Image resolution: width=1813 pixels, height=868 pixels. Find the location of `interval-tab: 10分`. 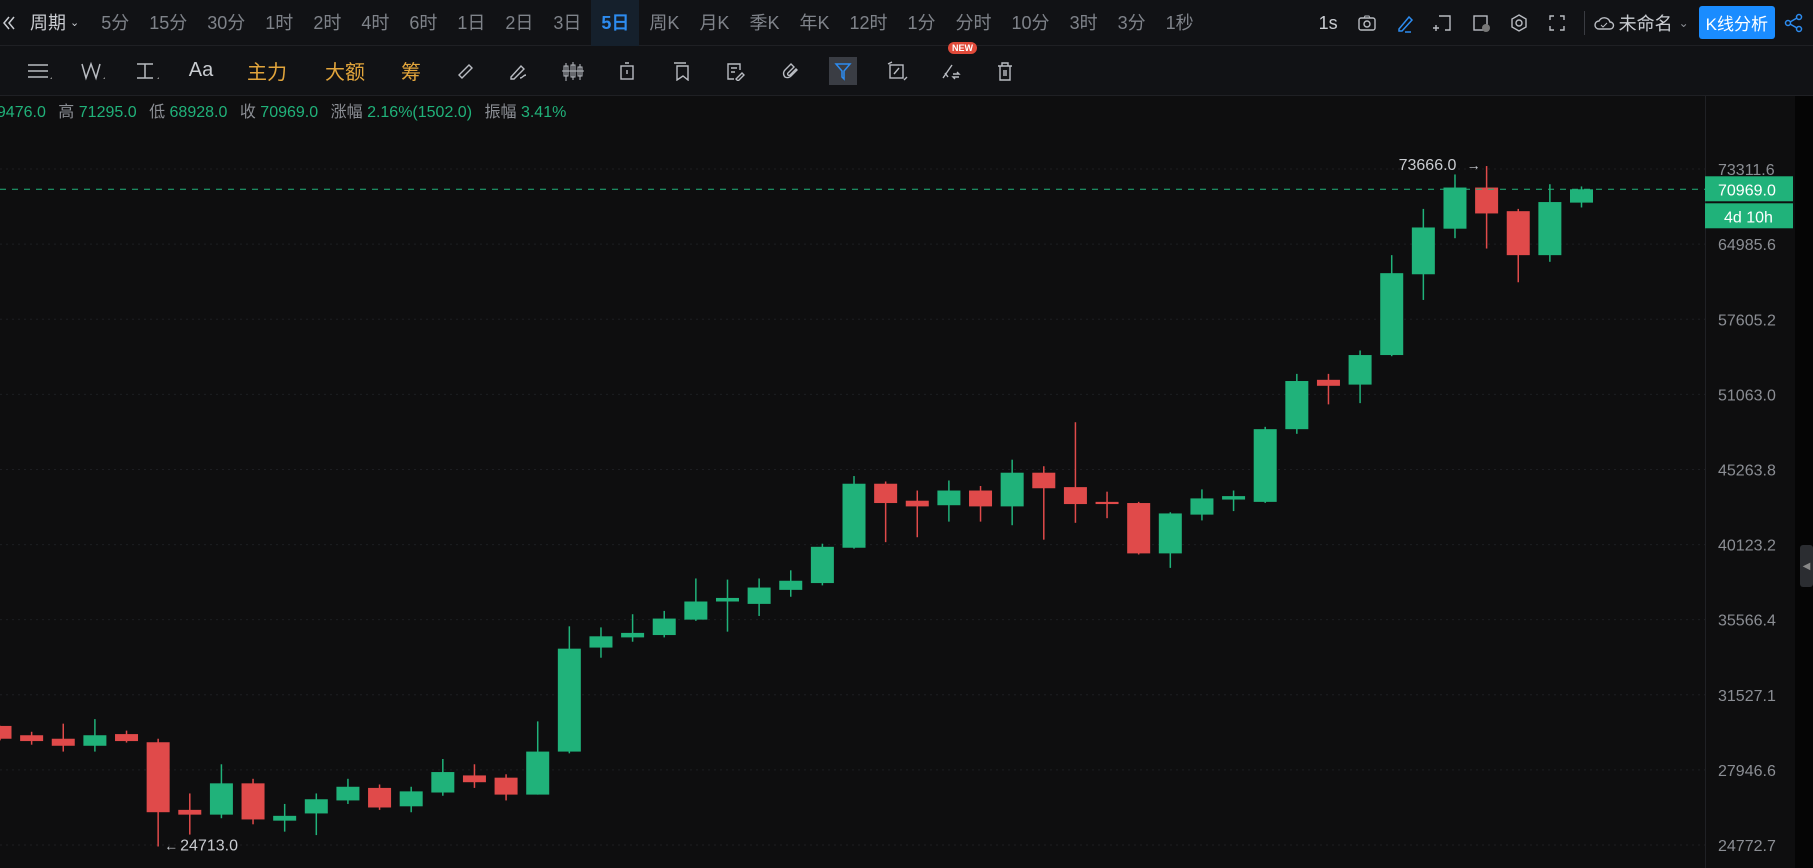

interval-tab: 10分 is located at coordinates (1031, 23).